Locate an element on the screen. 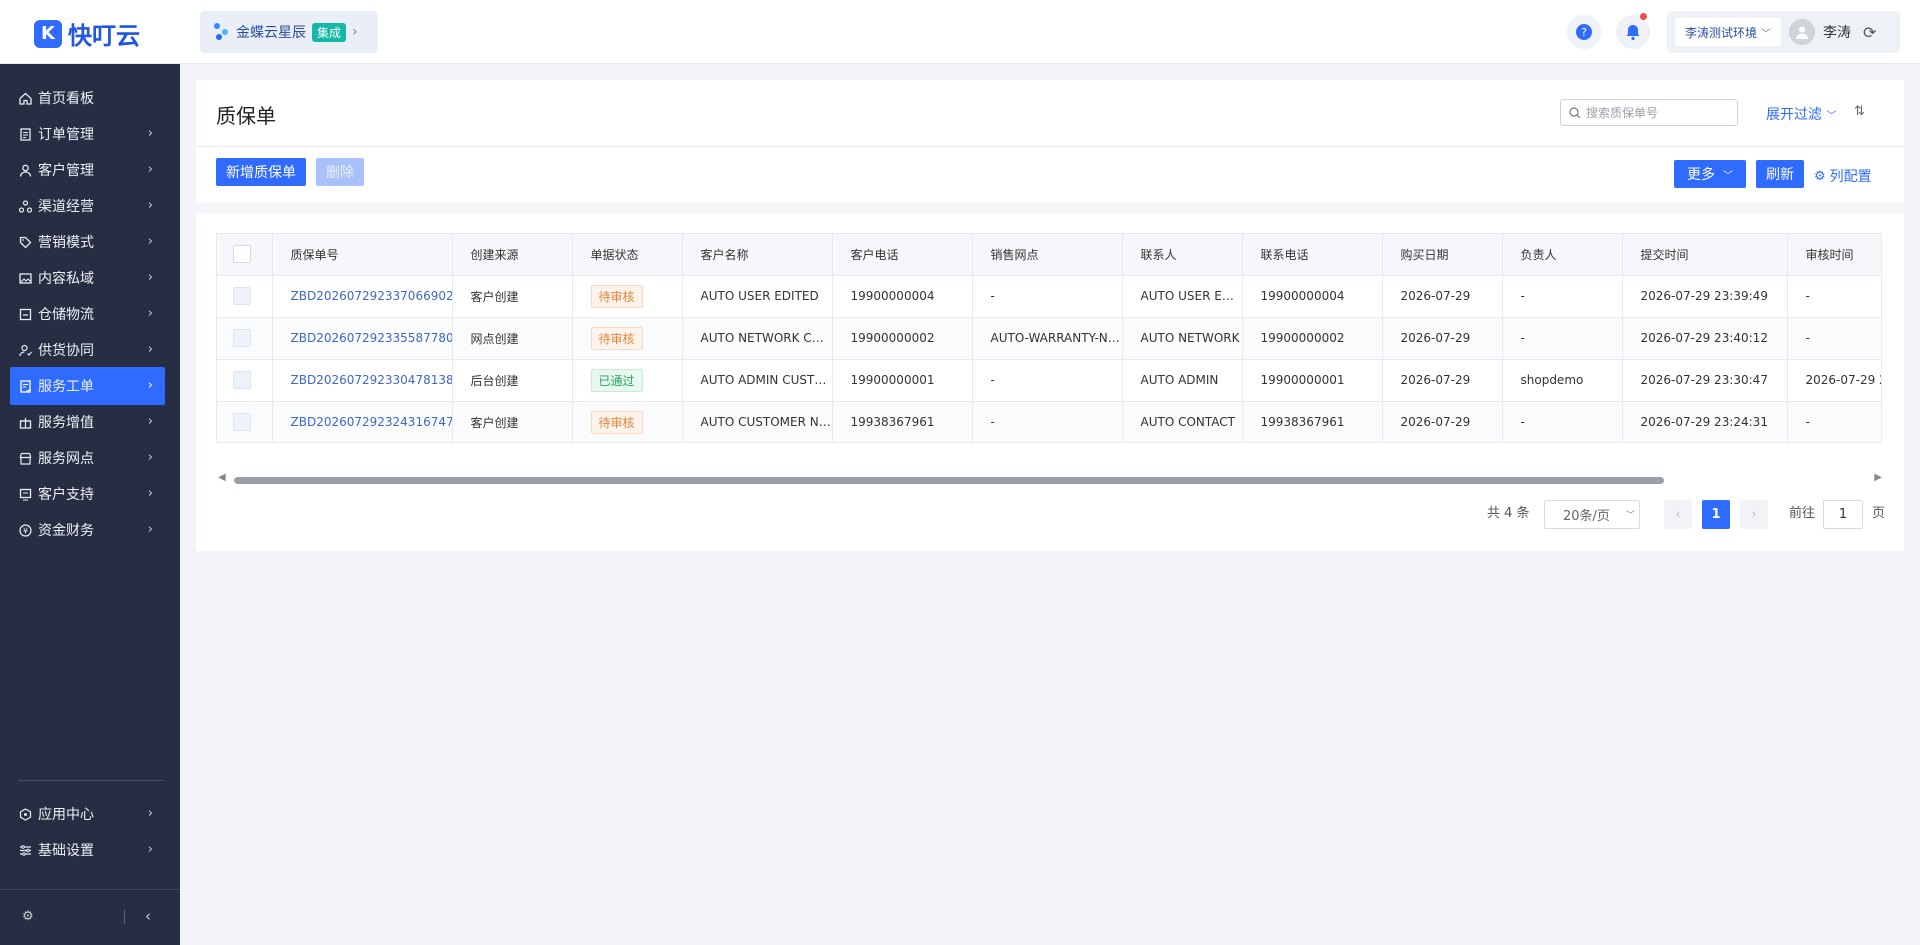  column-header: 负责人 is located at coordinates (1562, 255).